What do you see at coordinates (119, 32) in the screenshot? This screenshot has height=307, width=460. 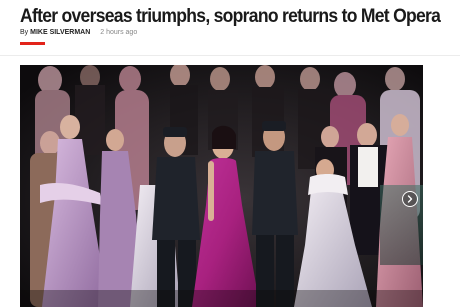 I see `timestamp: 2 hours ago` at bounding box center [119, 32].